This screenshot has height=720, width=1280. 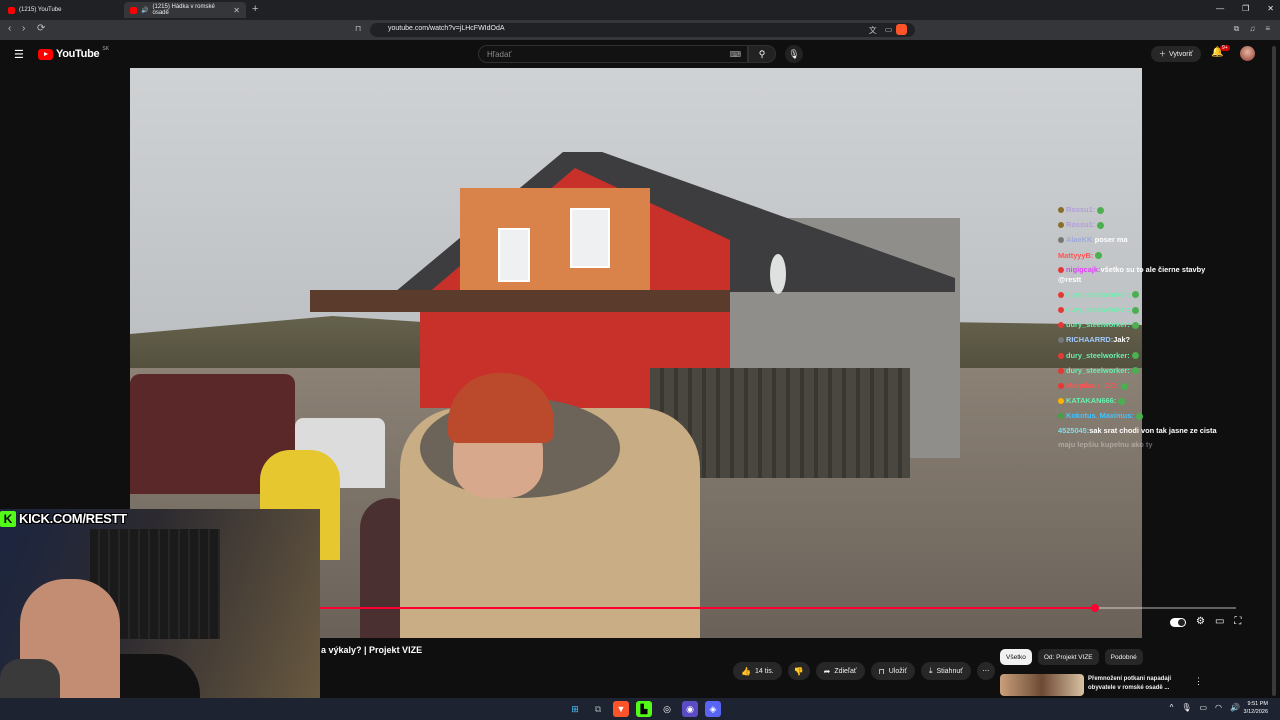 I want to click on like-button: 👍 14 tis., so click(x=757, y=671).